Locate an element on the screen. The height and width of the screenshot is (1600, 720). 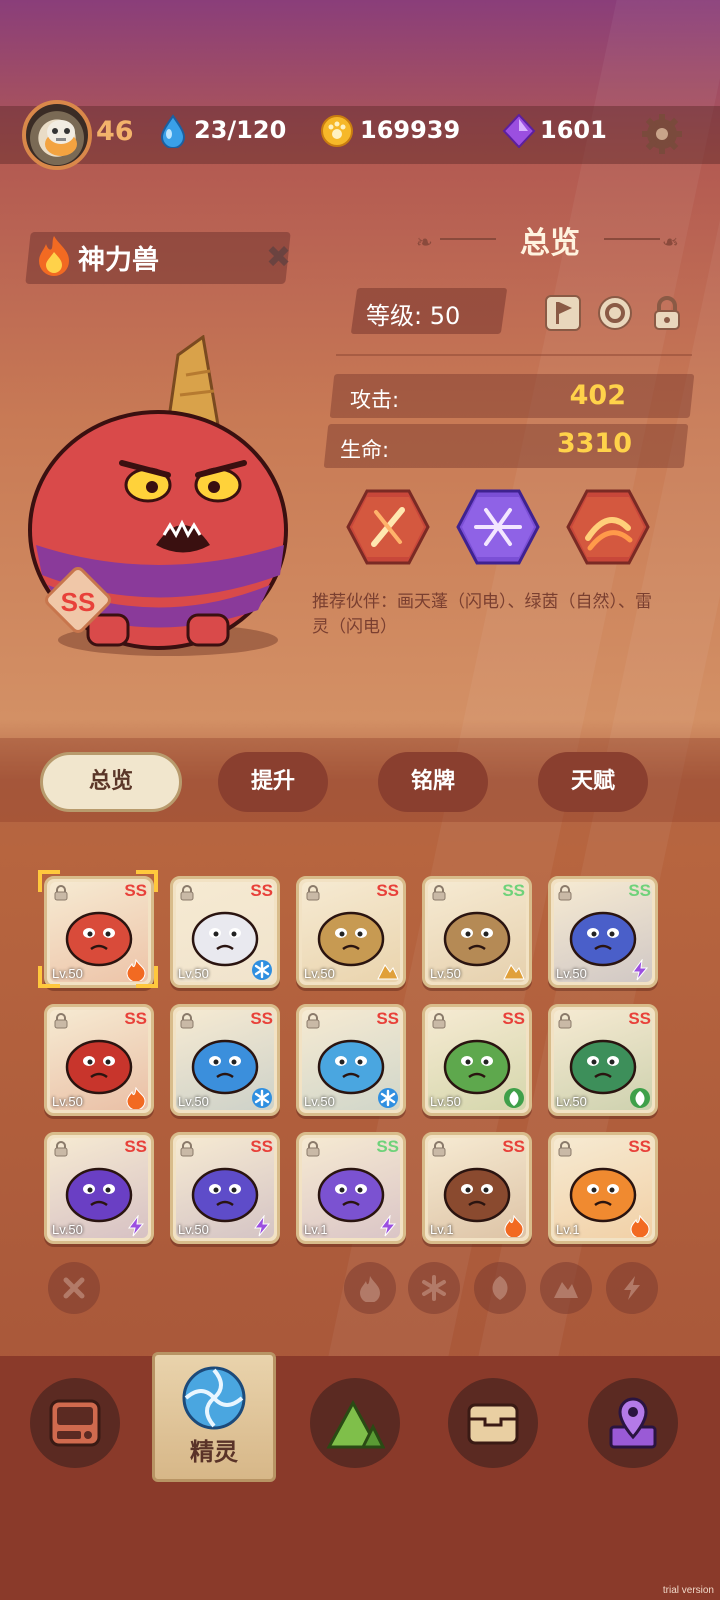
clear-filter-icon is located at coordinates (74, 1288).